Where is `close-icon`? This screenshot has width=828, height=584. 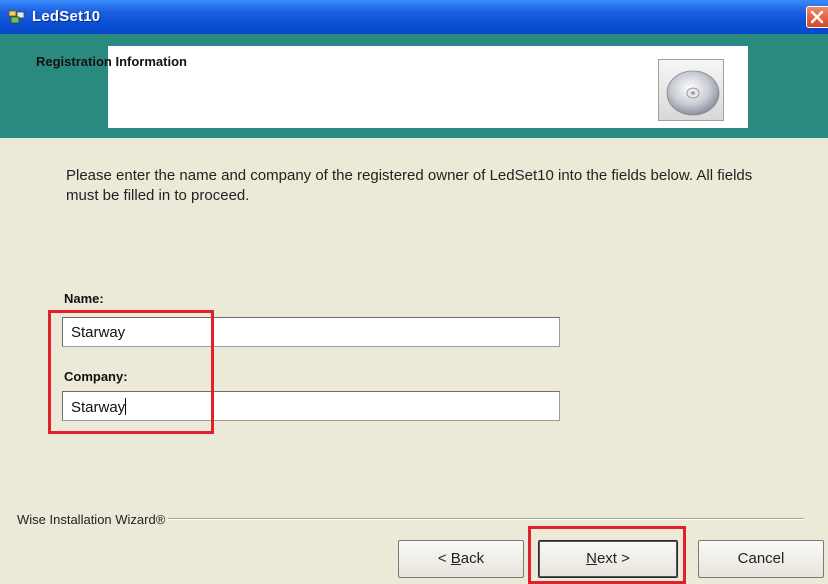 close-icon is located at coordinates (817, 17).